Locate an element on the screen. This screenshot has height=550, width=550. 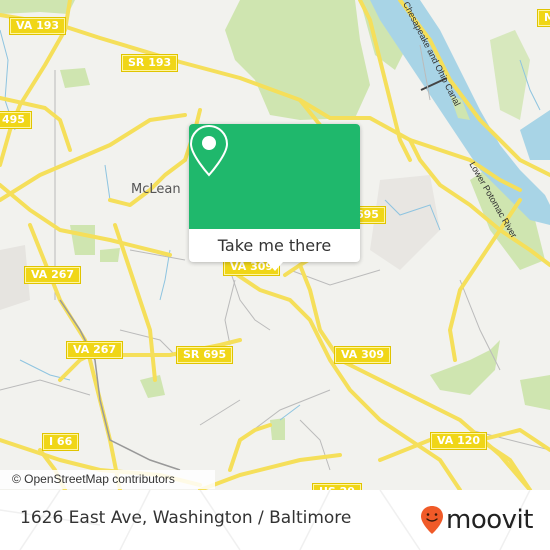
route-shield-i495: 495 is located at coordinates (16, 120).